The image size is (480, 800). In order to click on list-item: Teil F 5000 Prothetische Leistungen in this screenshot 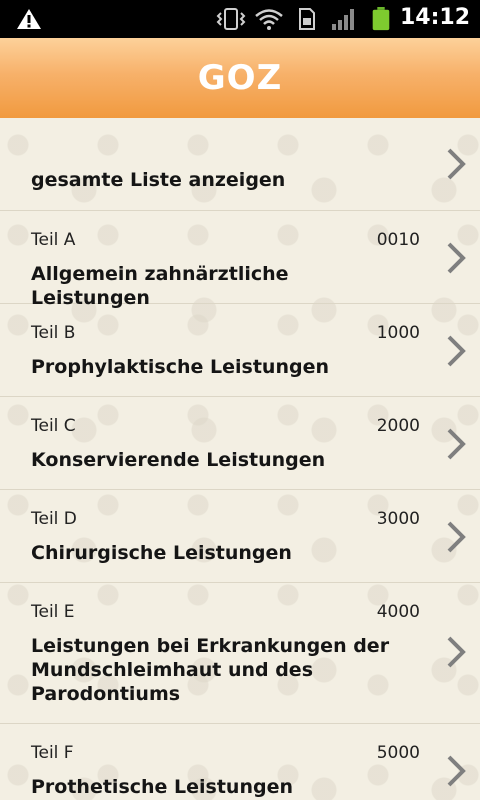, I will do `click(240, 762)`.